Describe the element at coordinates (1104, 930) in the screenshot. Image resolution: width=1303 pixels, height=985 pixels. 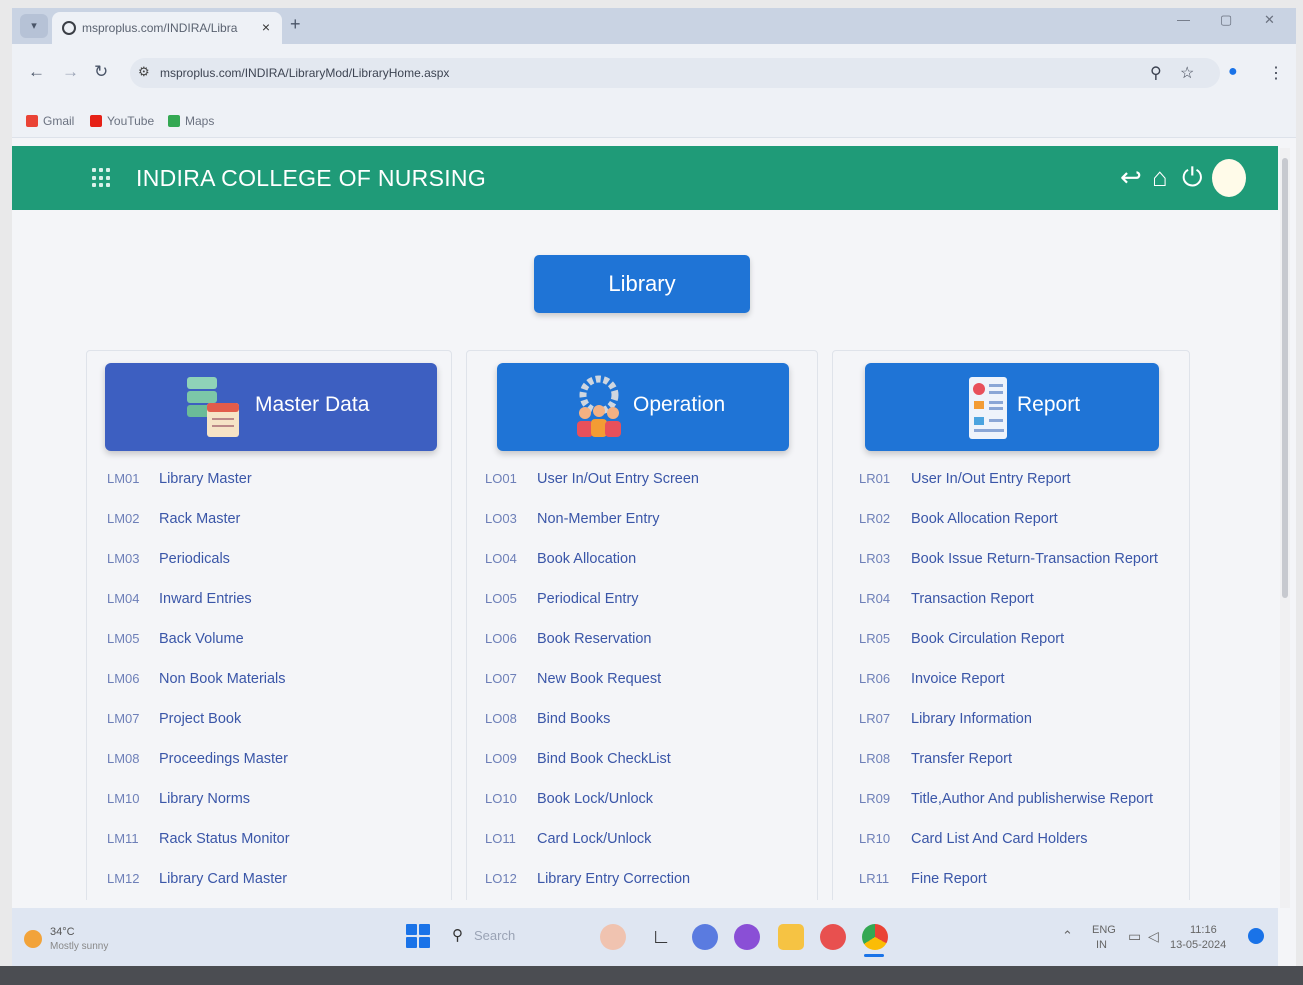
I see `language-code: ENG` at that location.